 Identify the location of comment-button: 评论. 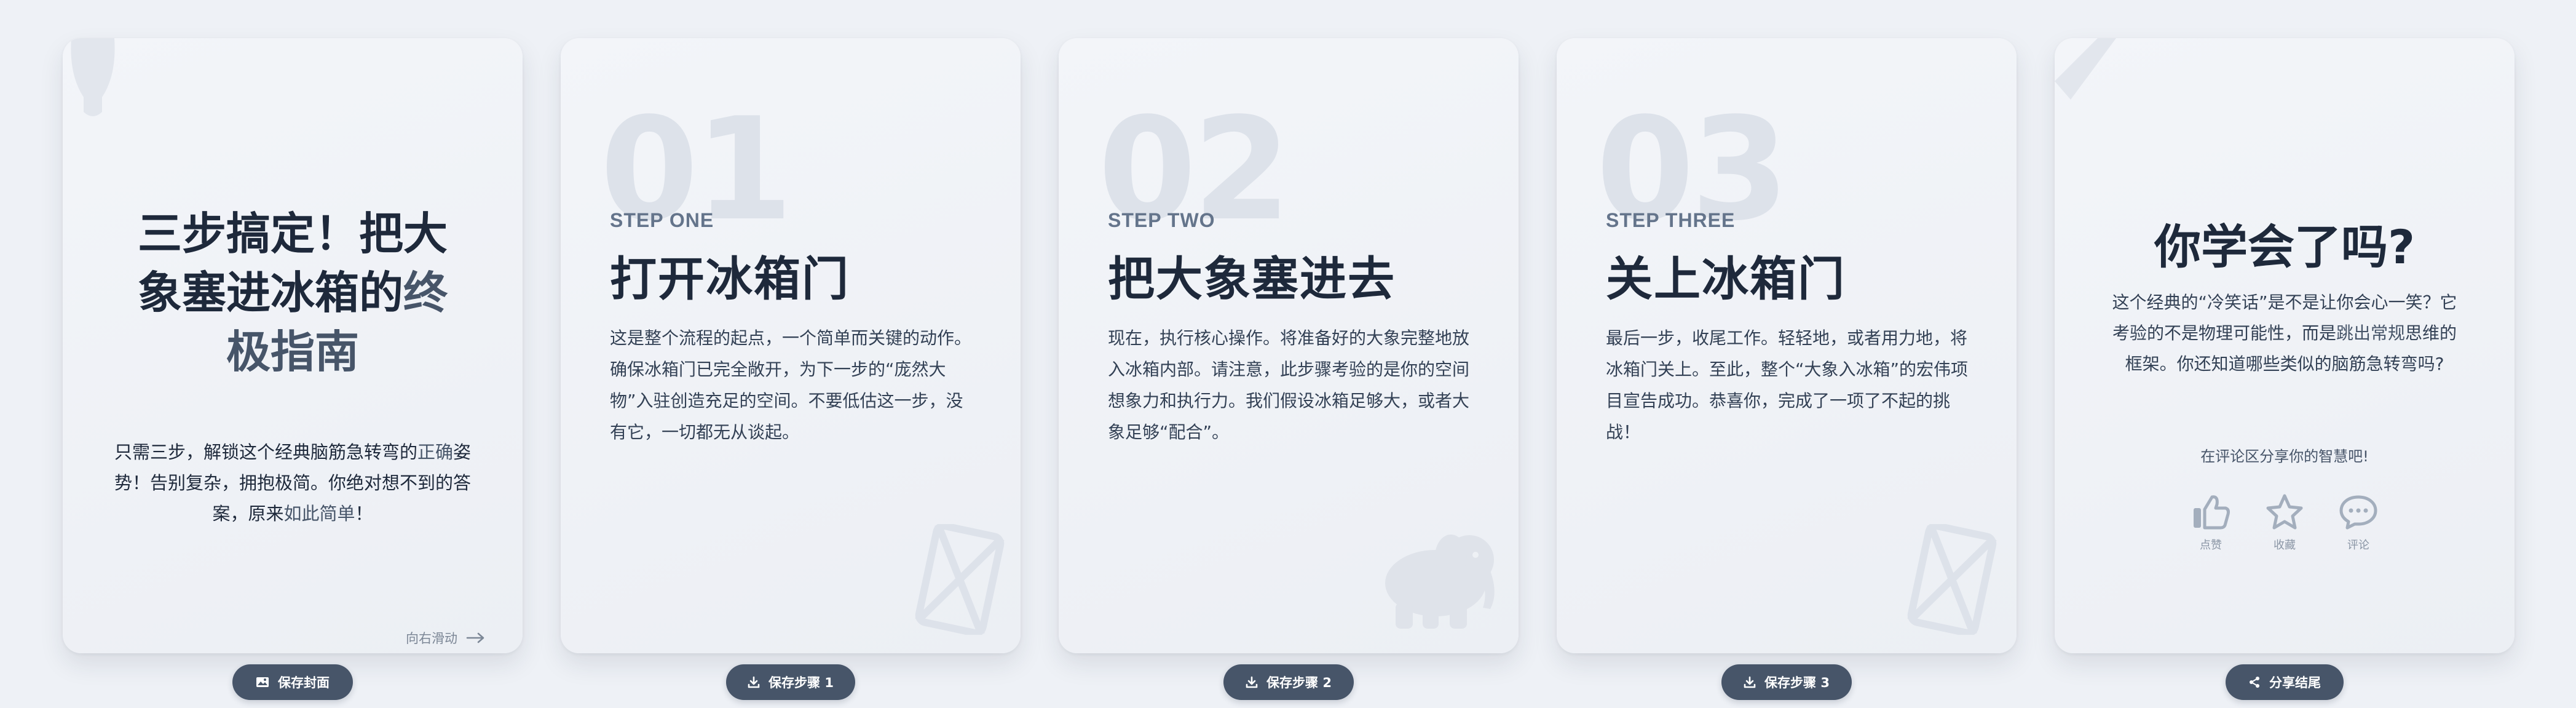
(2358, 522).